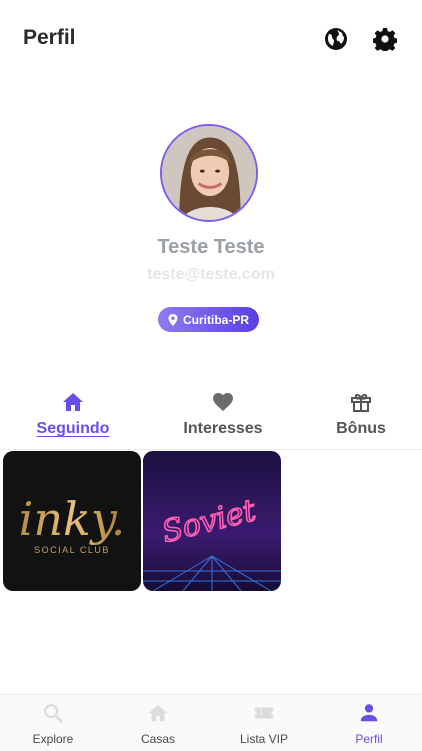  I want to click on header-bar: Perfil, so click(211, 40).